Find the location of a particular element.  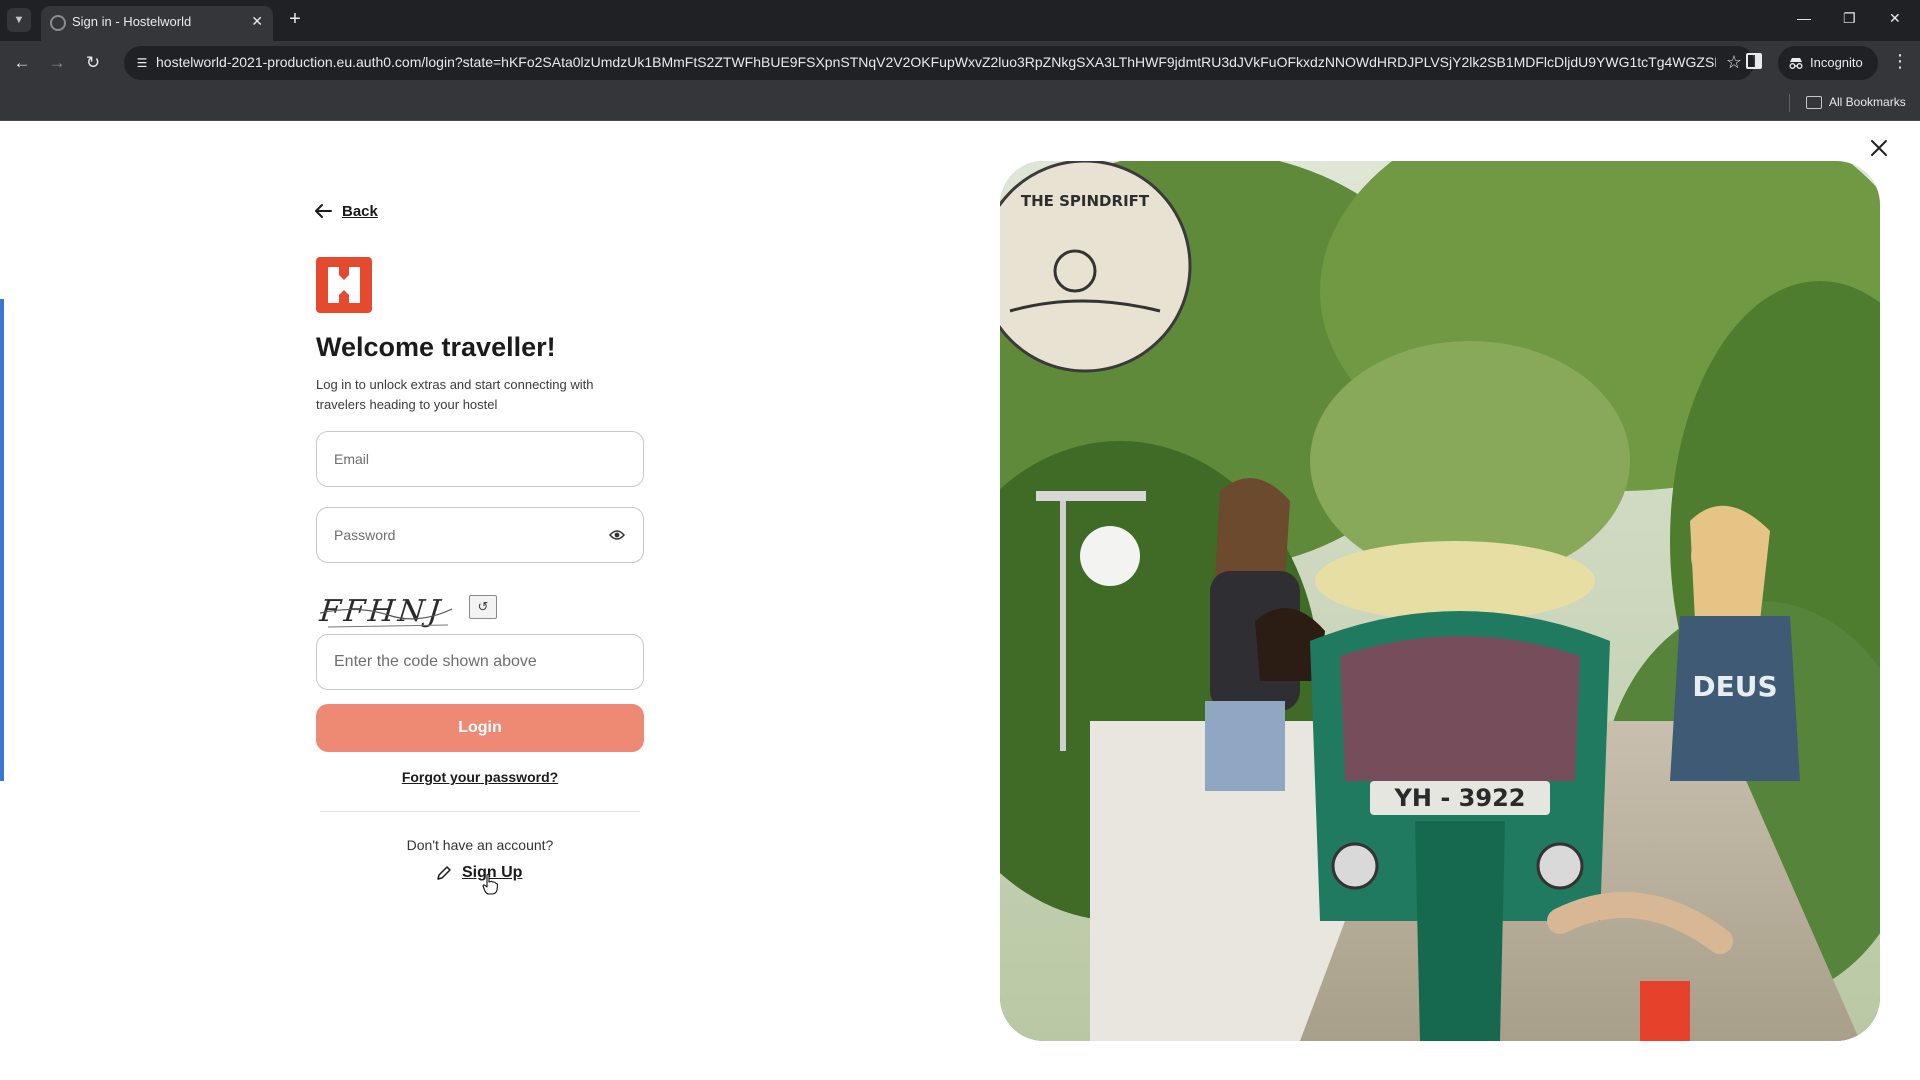

new-tab-icon: + is located at coordinates (295, 20).